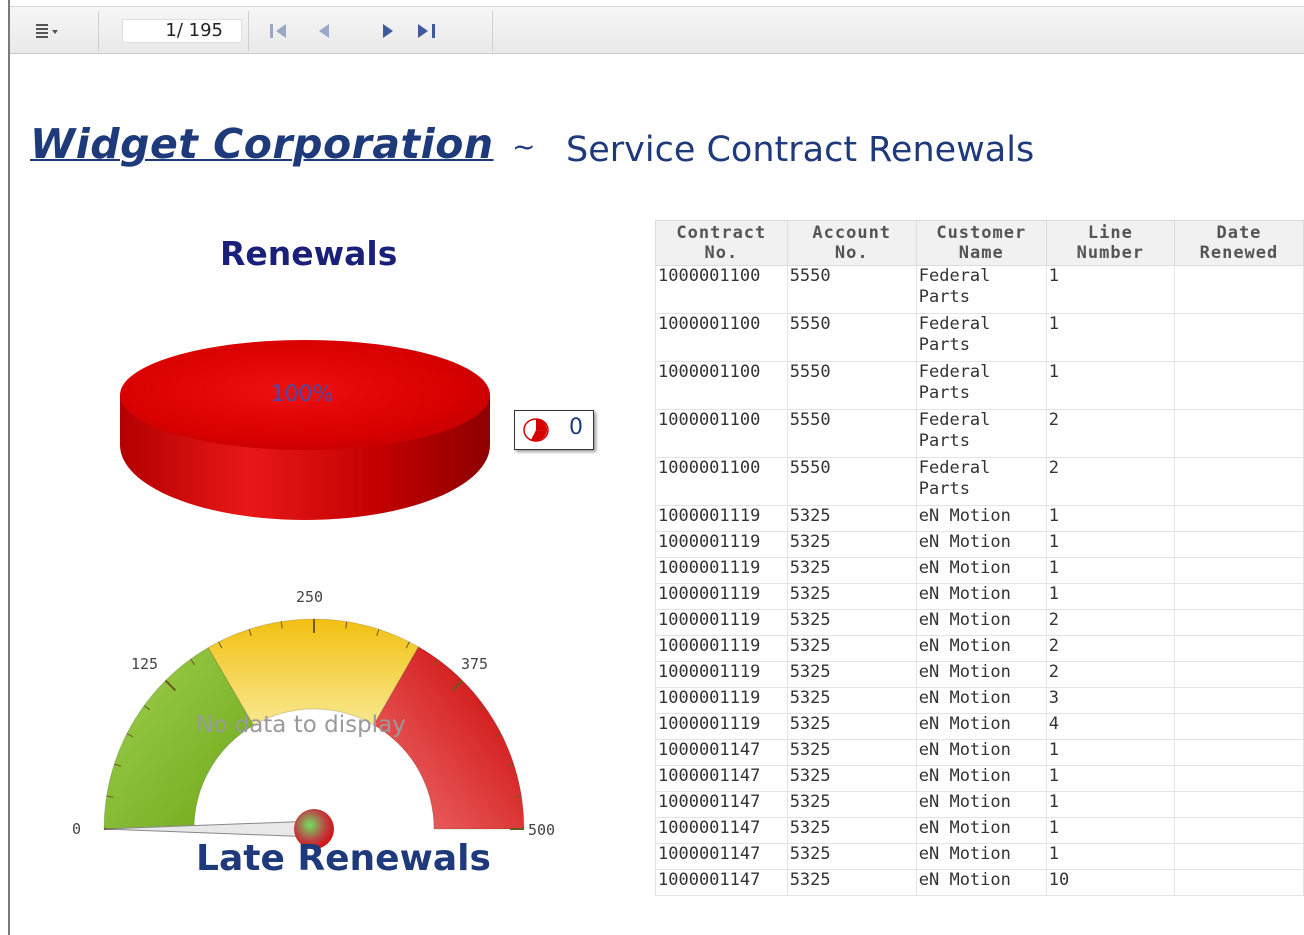  I want to click on renewals-pie-chart: 100%, so click(305, 430).